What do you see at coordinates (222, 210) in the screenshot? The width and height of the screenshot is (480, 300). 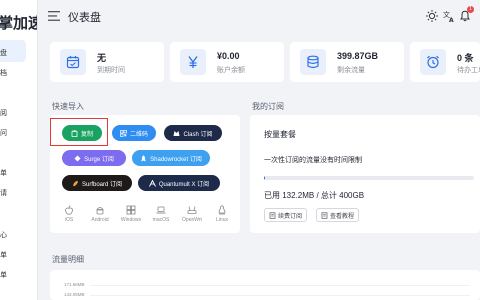 I see `linux-icon` at bounding box center [222, 210].